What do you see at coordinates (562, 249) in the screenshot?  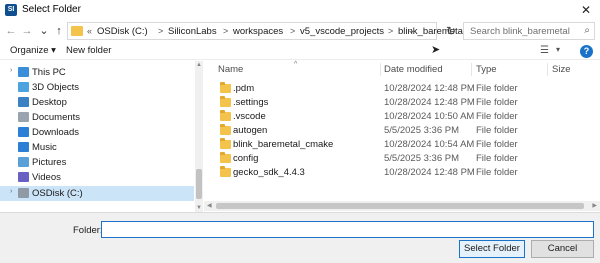 I see `cancel-button: Cancel` at bounding box center [562, 249].